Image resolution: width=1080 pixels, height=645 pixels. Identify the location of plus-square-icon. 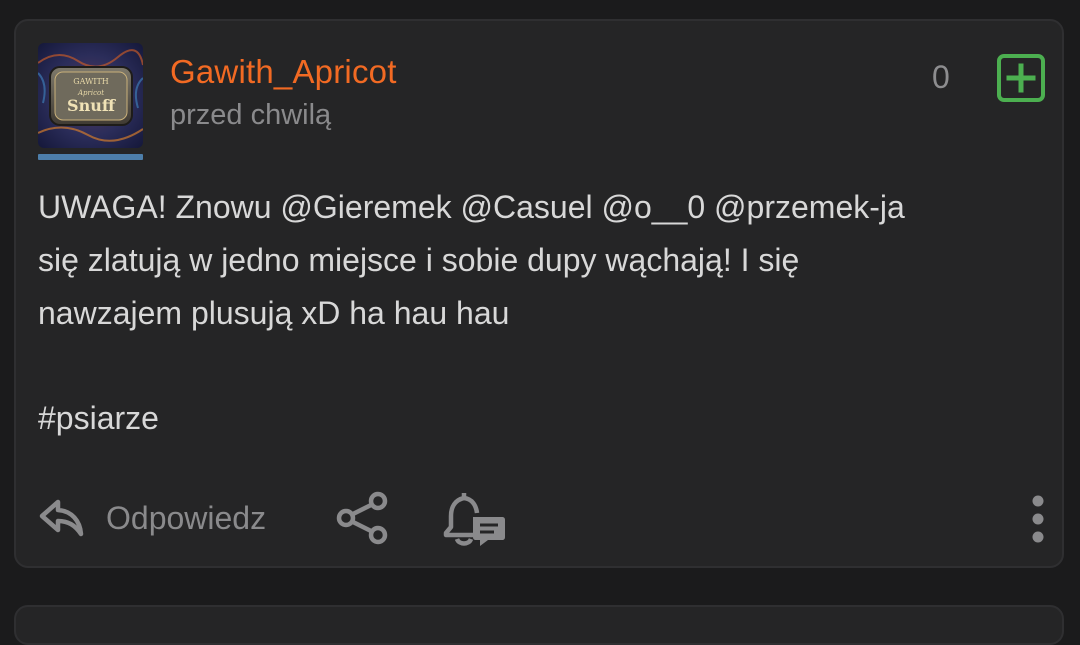
(1021, 78).